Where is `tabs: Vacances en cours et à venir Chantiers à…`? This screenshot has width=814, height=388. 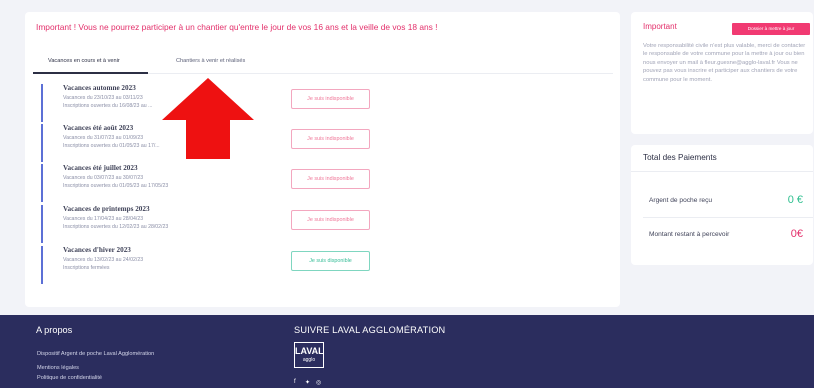 tabs: Vacances en cours et à venir Chantiers à… is located at coordinates (323, 64).